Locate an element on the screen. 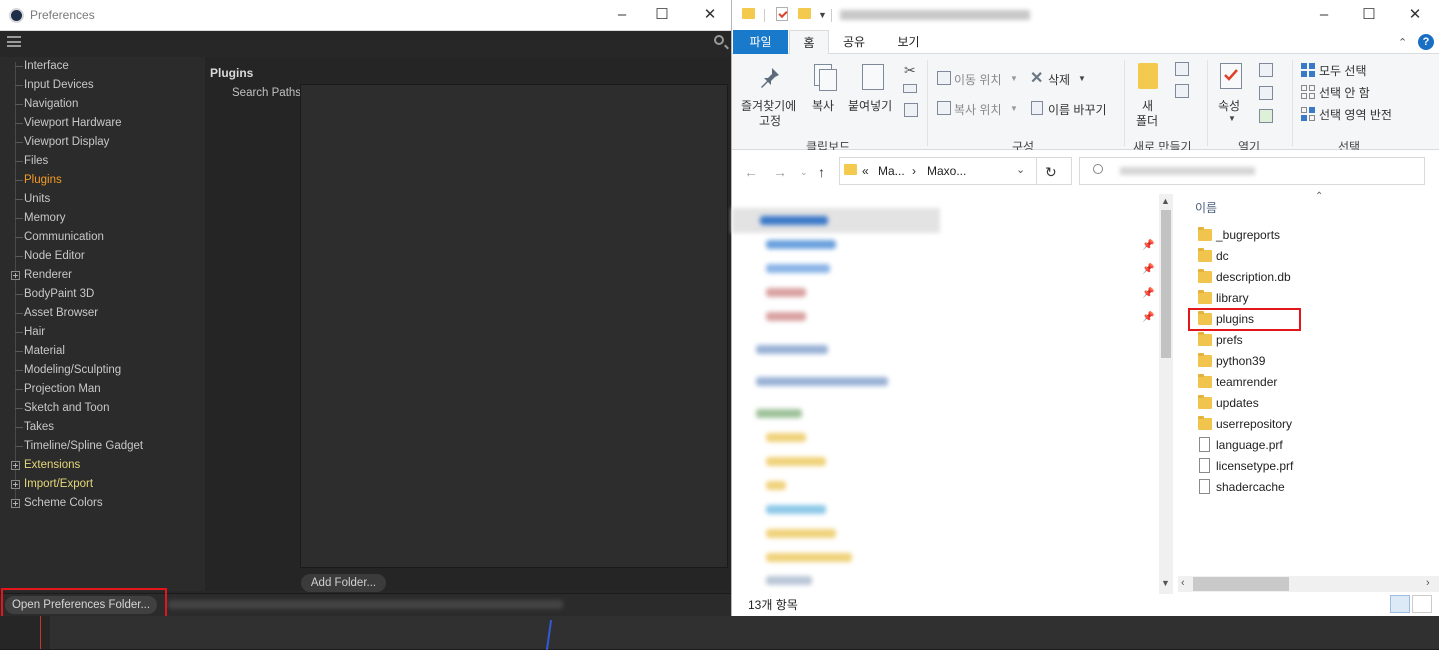 This screenshot has width=1439, height=650. tree-item-viewport-hardware: Viewport Hardware is located at coordinates (73, 123).